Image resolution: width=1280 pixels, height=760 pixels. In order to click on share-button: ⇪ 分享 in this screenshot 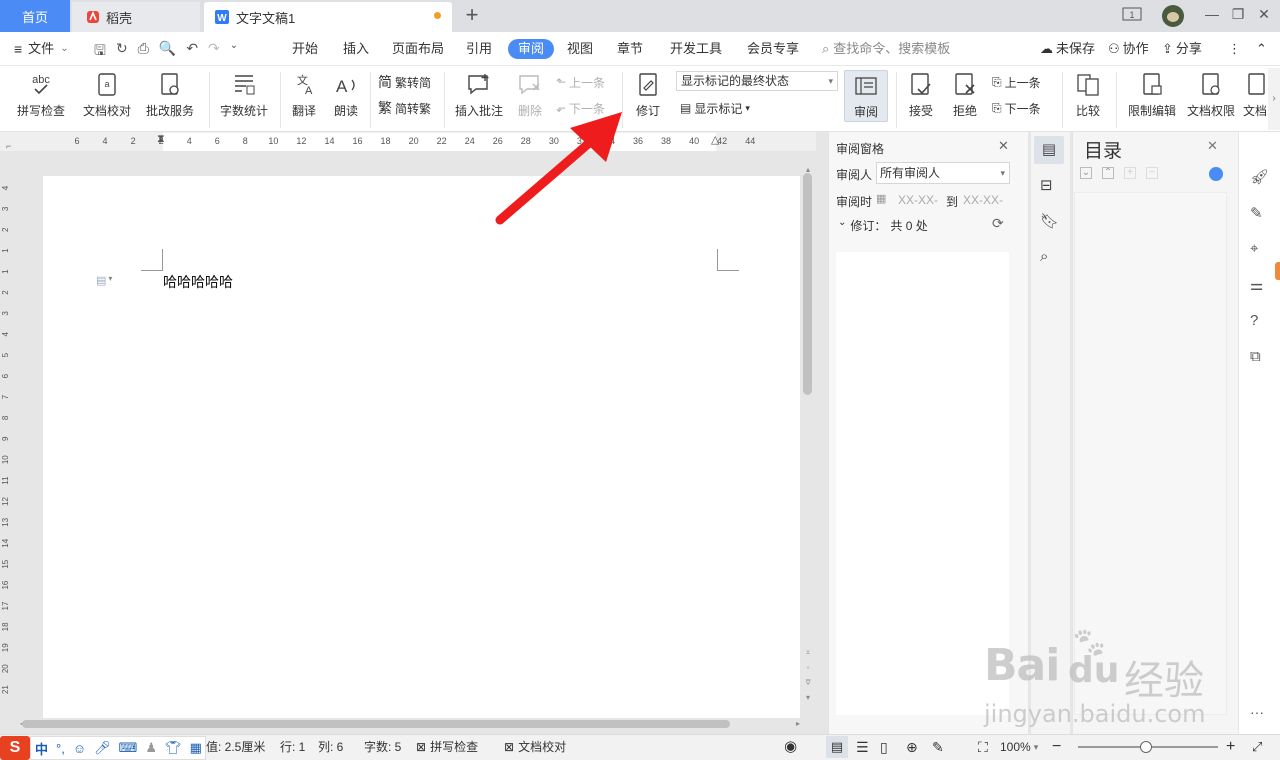, I will do `click(1182, 49)`.